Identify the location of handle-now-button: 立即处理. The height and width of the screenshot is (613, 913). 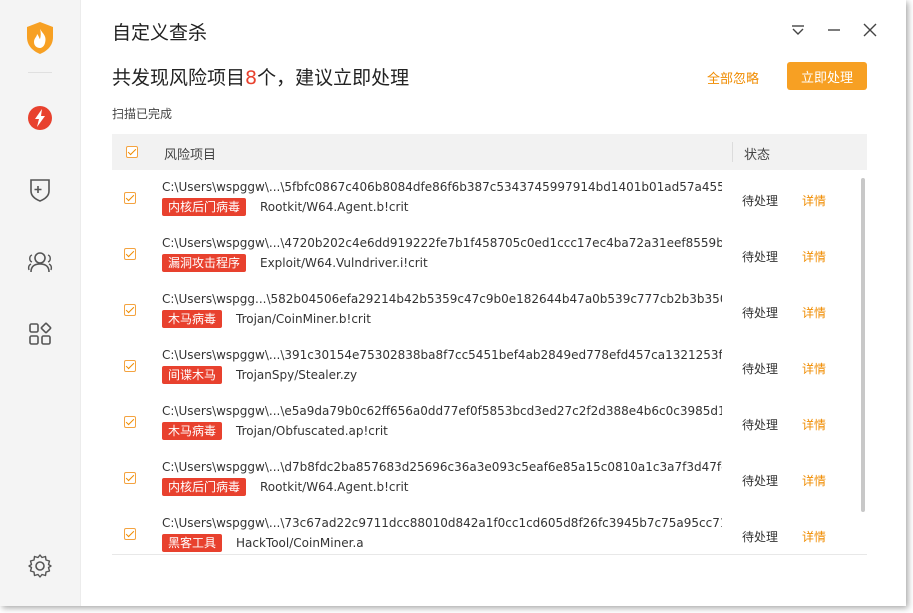
(827, 76).